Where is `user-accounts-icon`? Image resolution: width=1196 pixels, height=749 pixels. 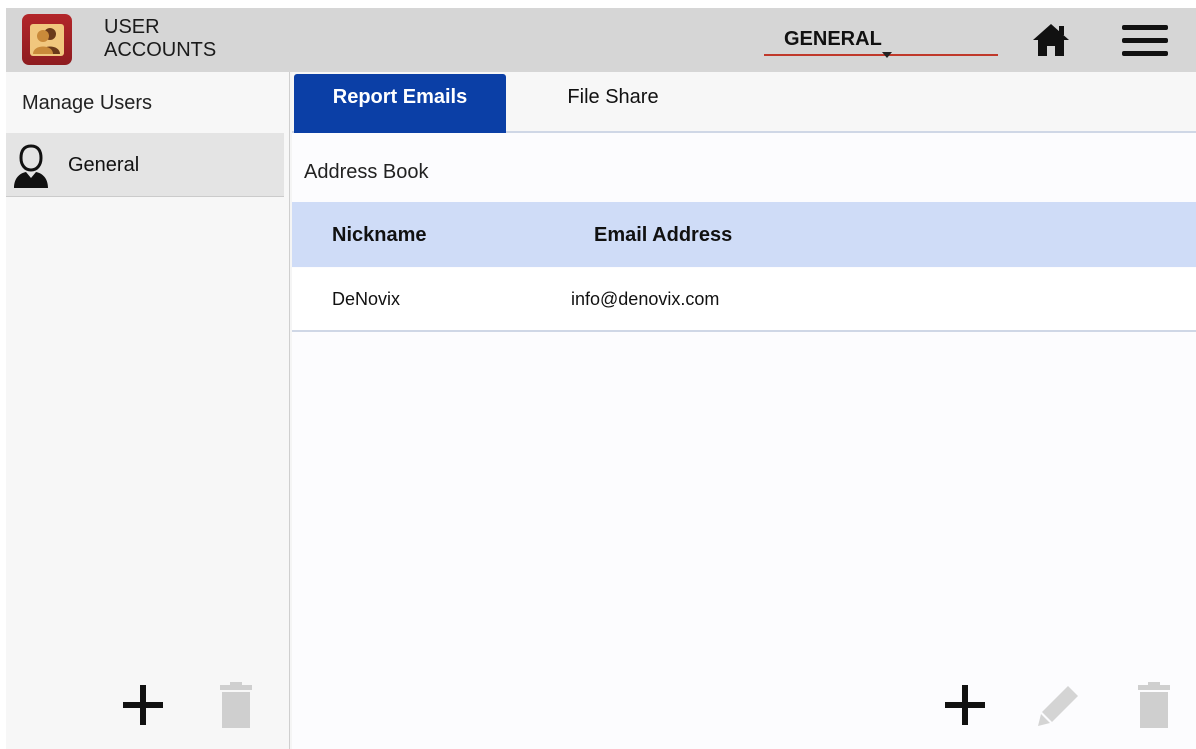 user-accounts-icon is located at coordinates (47, 39).